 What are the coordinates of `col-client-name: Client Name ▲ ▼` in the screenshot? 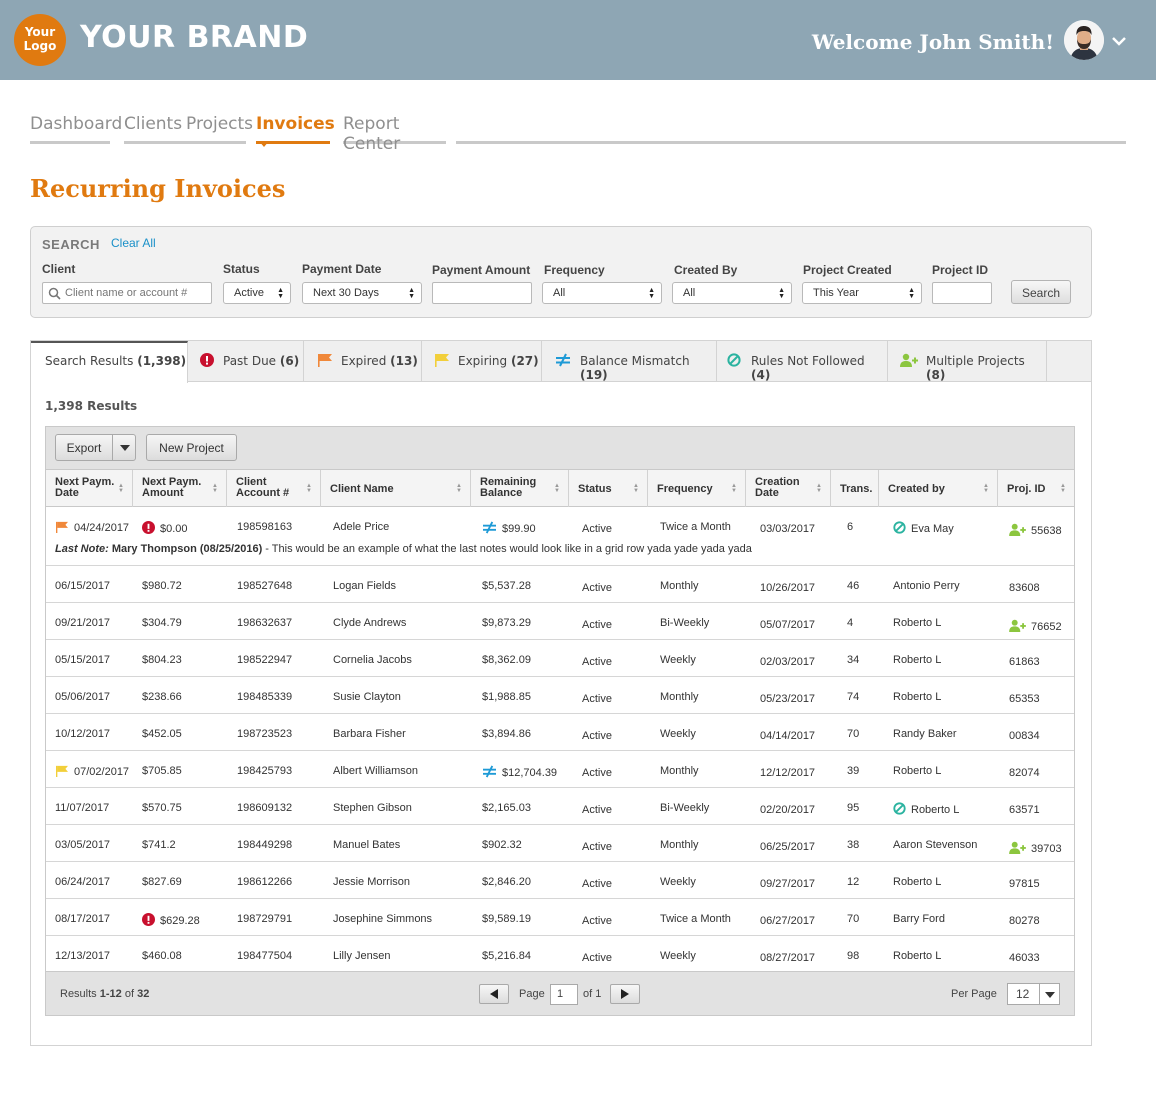 It's located at (396, 488).